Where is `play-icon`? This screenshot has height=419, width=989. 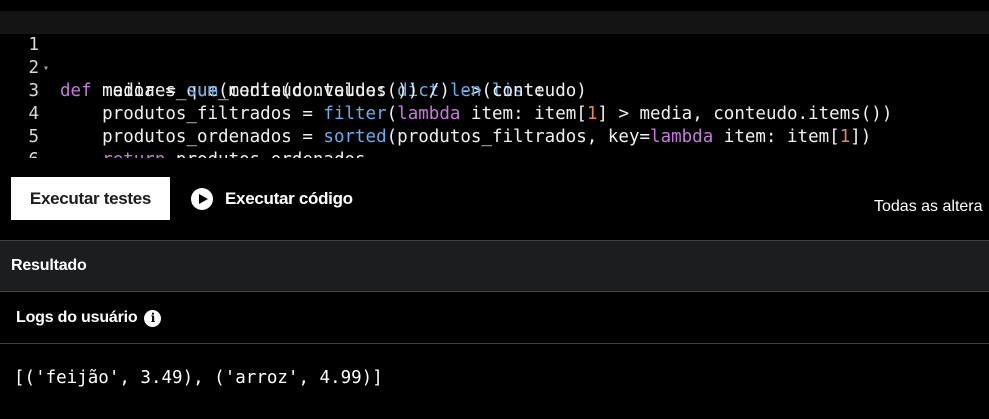
play-icon is located at coordinates (202, 198).